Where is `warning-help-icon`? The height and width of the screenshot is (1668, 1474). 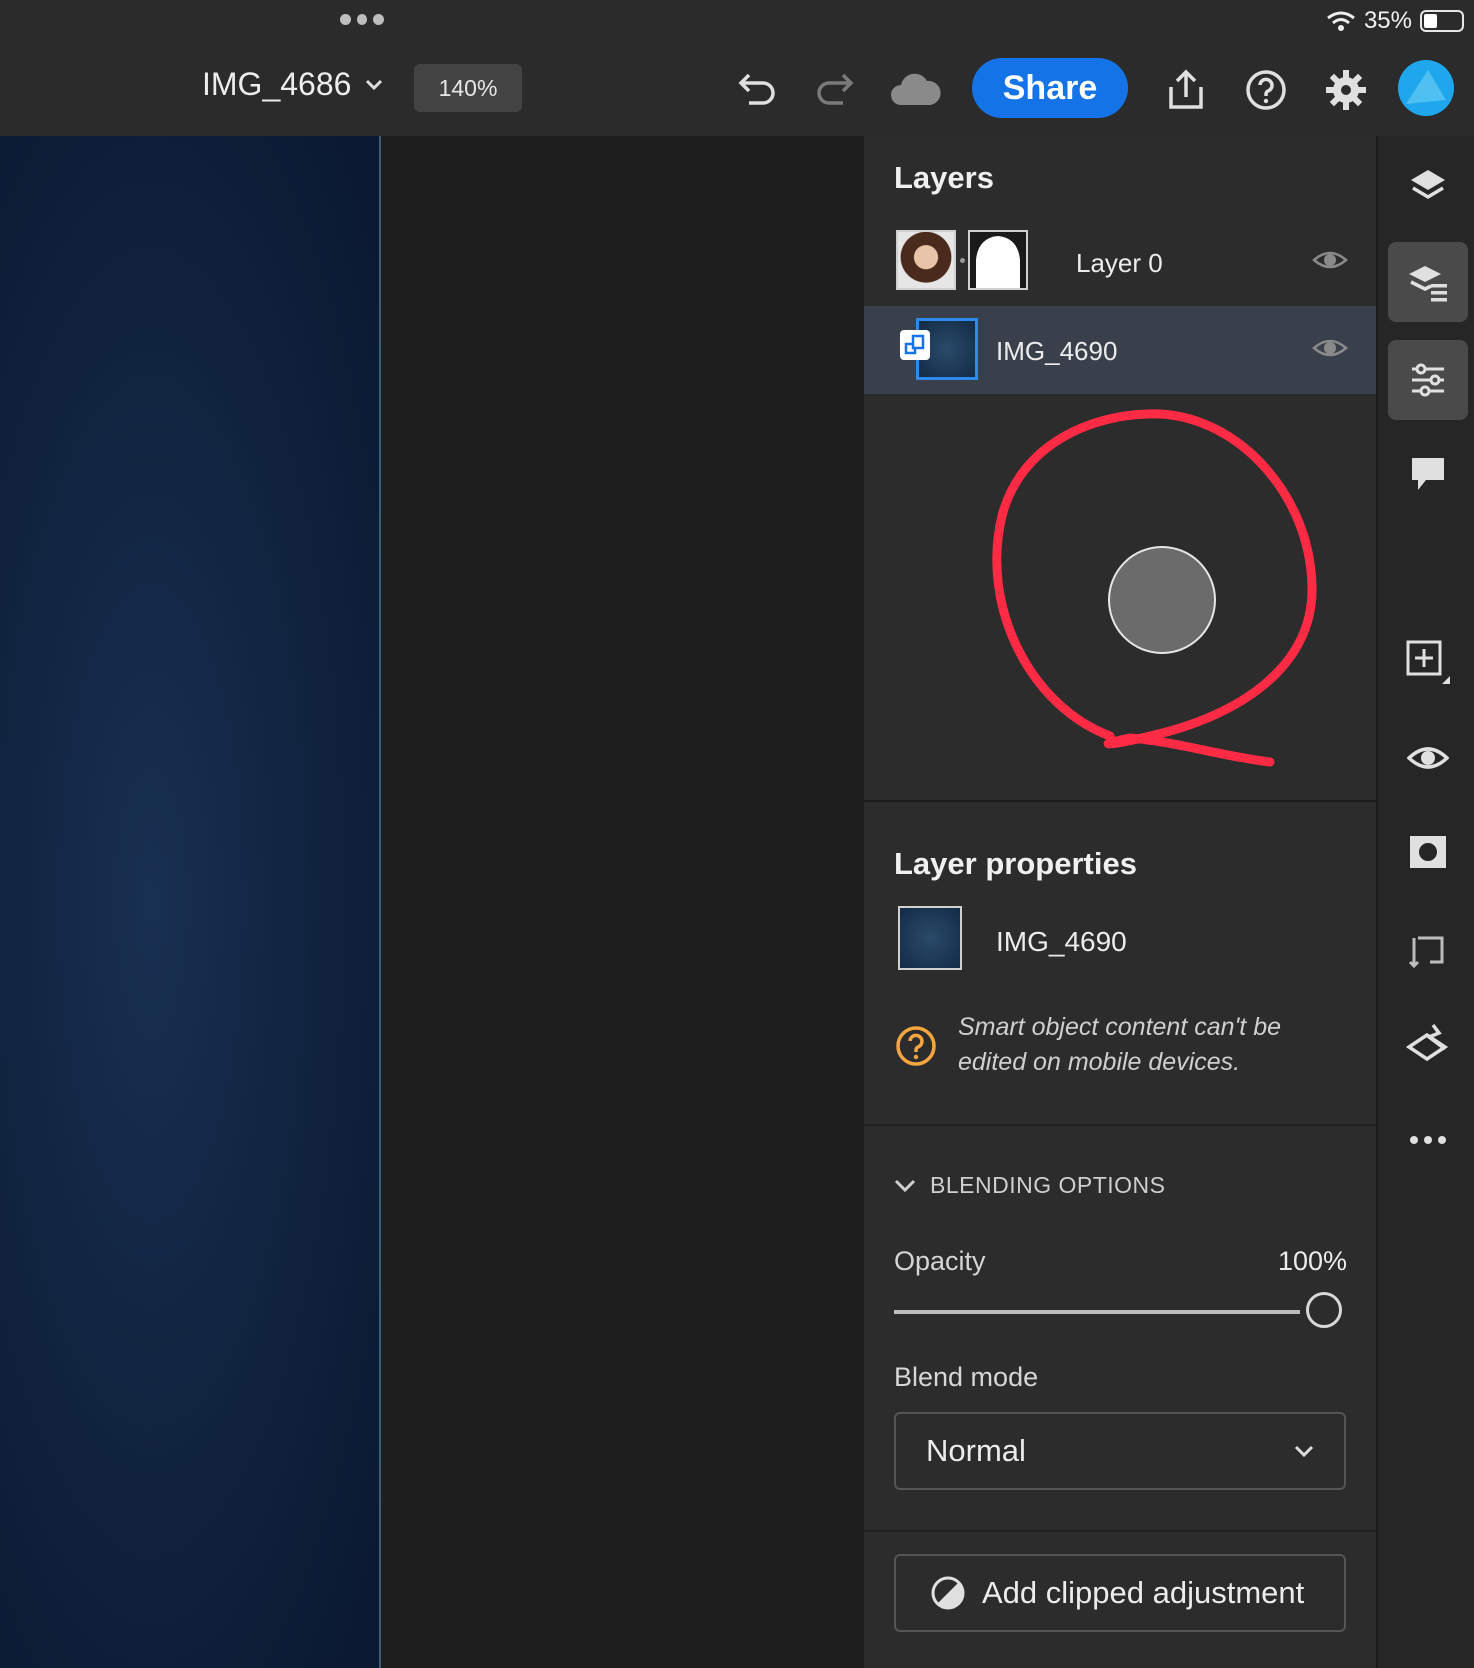
warning-help-icon is located at coordinates (916, 1046).